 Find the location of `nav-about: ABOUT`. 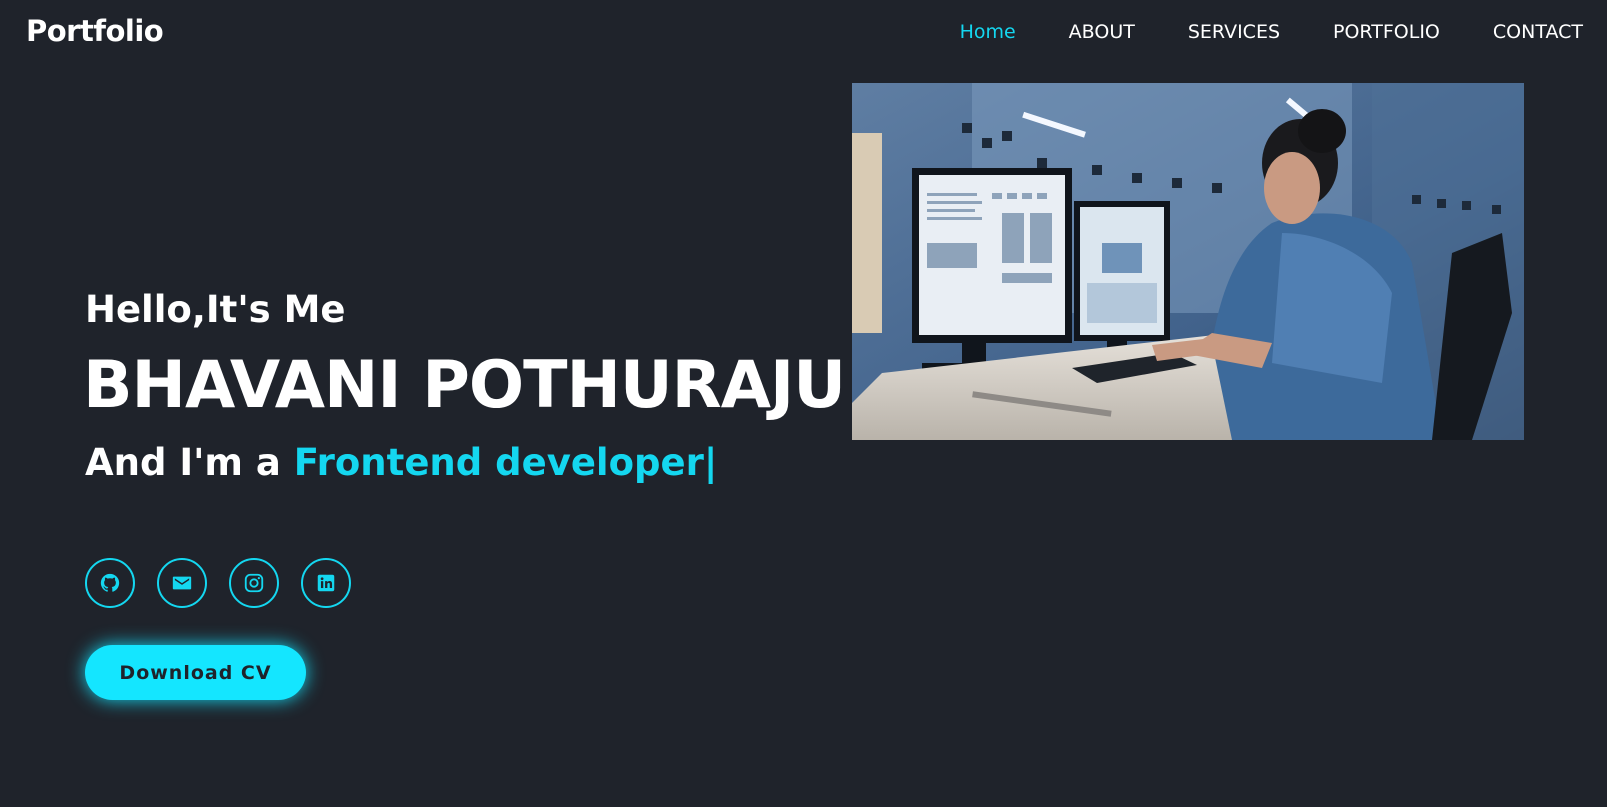

nav-about: ABOUT is located at coordinates (1102, 32).